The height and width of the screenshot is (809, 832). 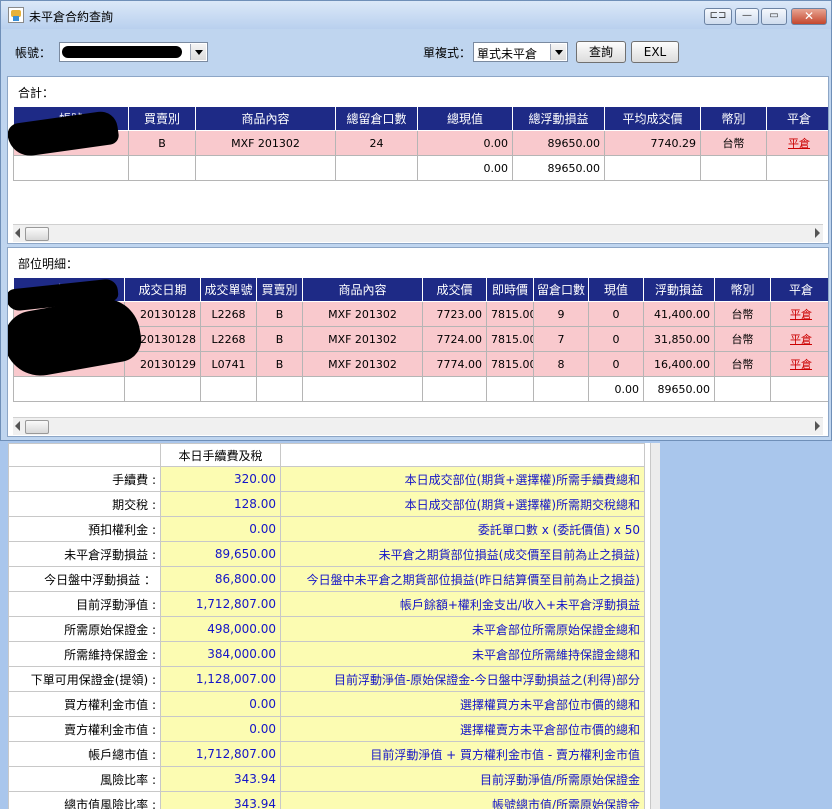 I want to click on exl-button: EXL, so click(x=655, y=52).